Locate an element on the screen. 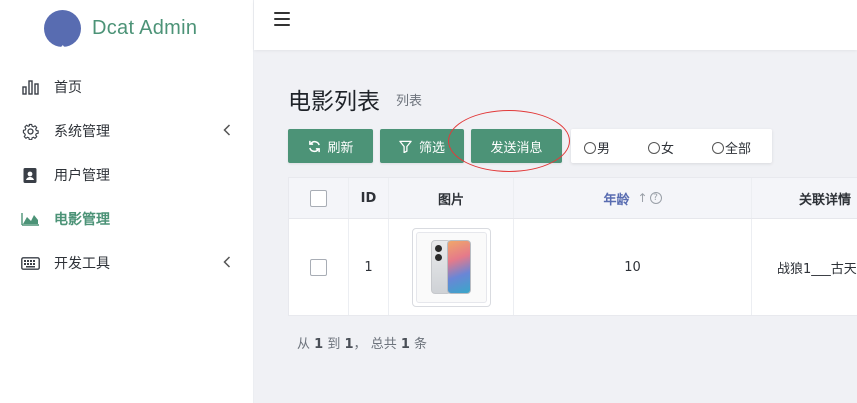 This screenshot has height=403, width=857. page-title: 电影列表 is located at coordinates (334, 102).